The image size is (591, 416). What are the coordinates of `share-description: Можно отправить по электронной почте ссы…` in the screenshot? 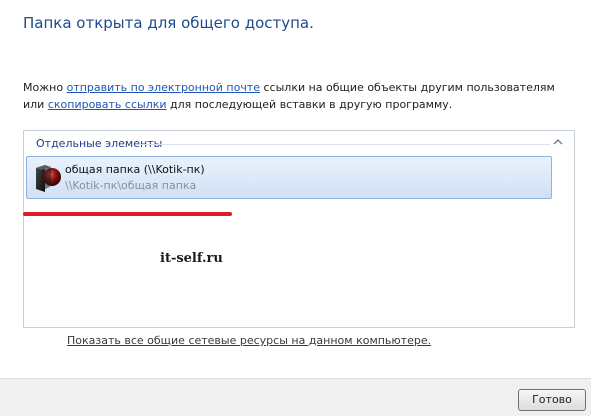 It's located at (295, 96).